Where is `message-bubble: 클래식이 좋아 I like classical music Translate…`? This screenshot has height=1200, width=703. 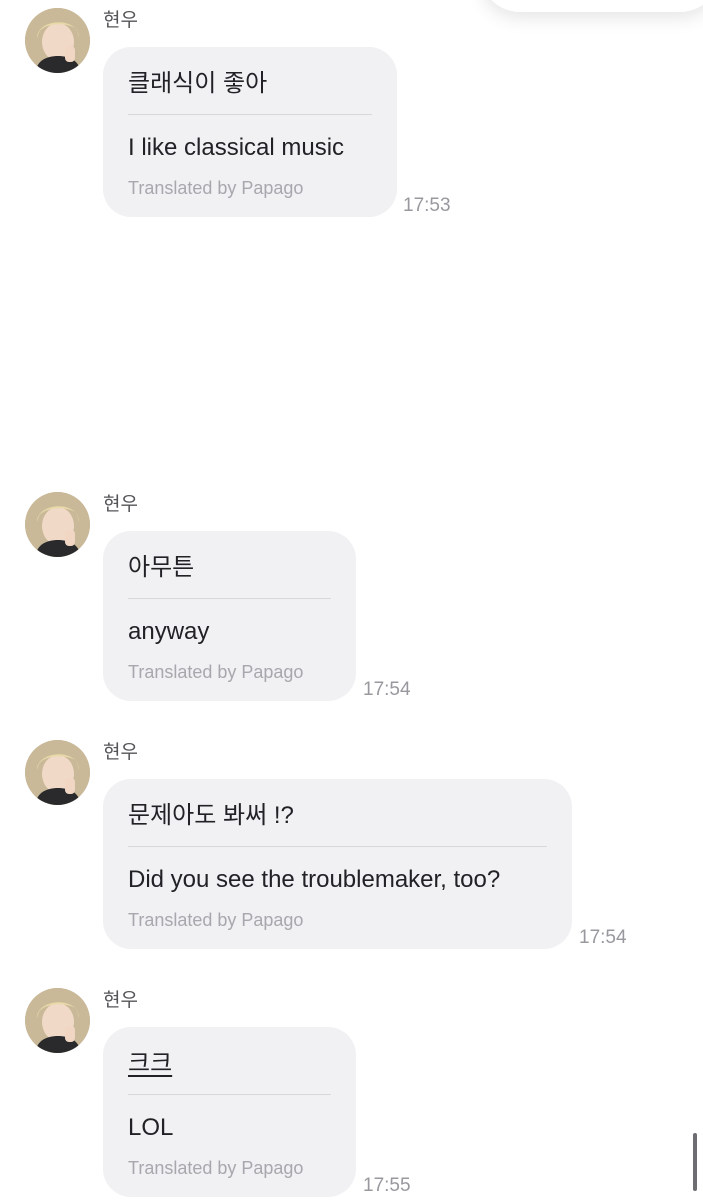 message-bubble: 클래식이 좋아 I like classical music Translate… is located at coordinates (250, 132).